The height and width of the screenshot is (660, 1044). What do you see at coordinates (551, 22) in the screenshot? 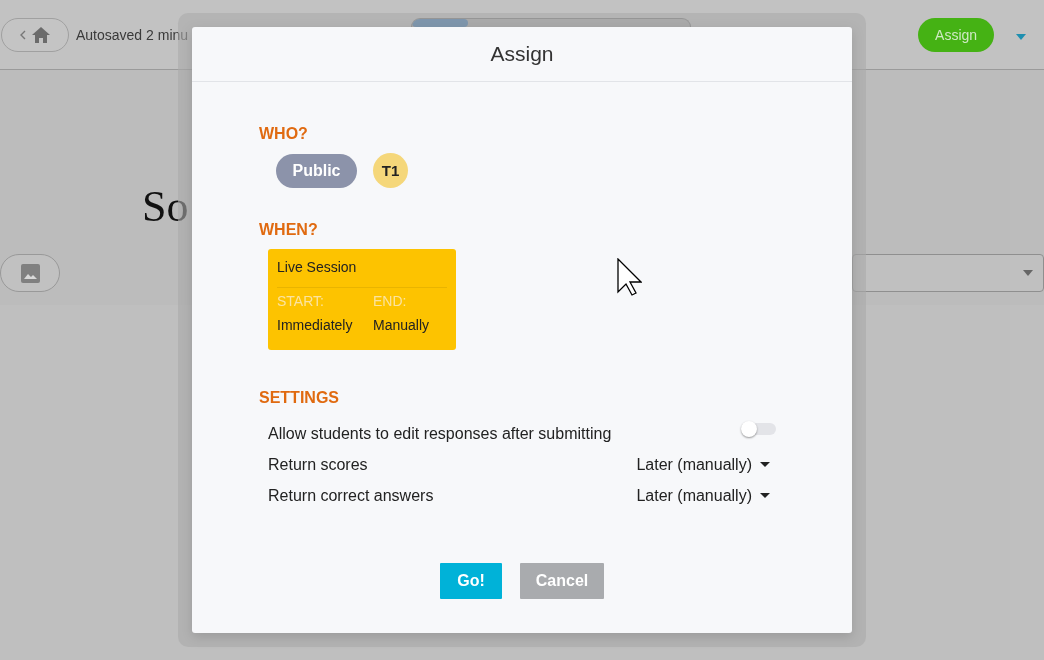
I see `segmented-toggle` at bounding box center [551, 22].